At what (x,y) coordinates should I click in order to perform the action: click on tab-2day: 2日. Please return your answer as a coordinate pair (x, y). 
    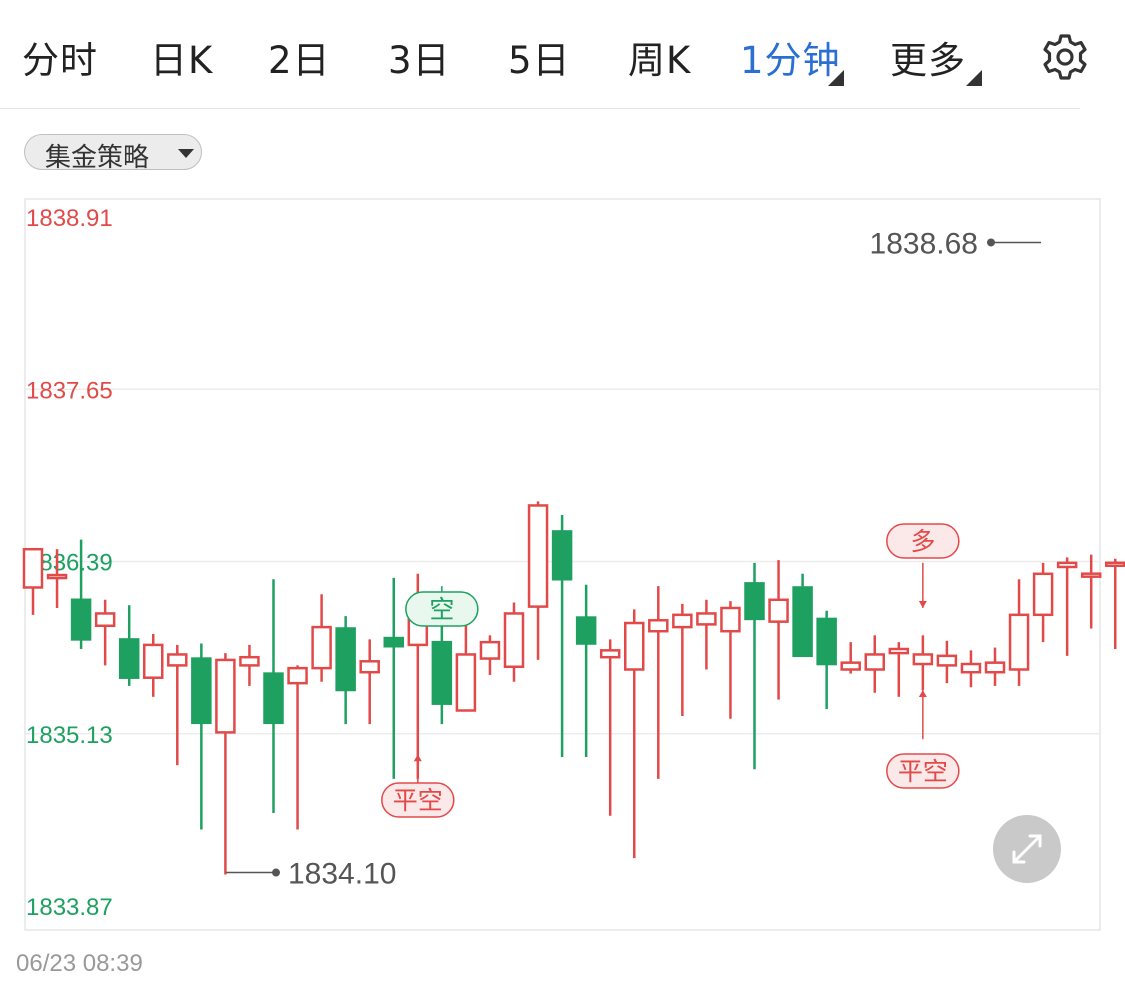
    Looking at the image, I should click on (299, 57).